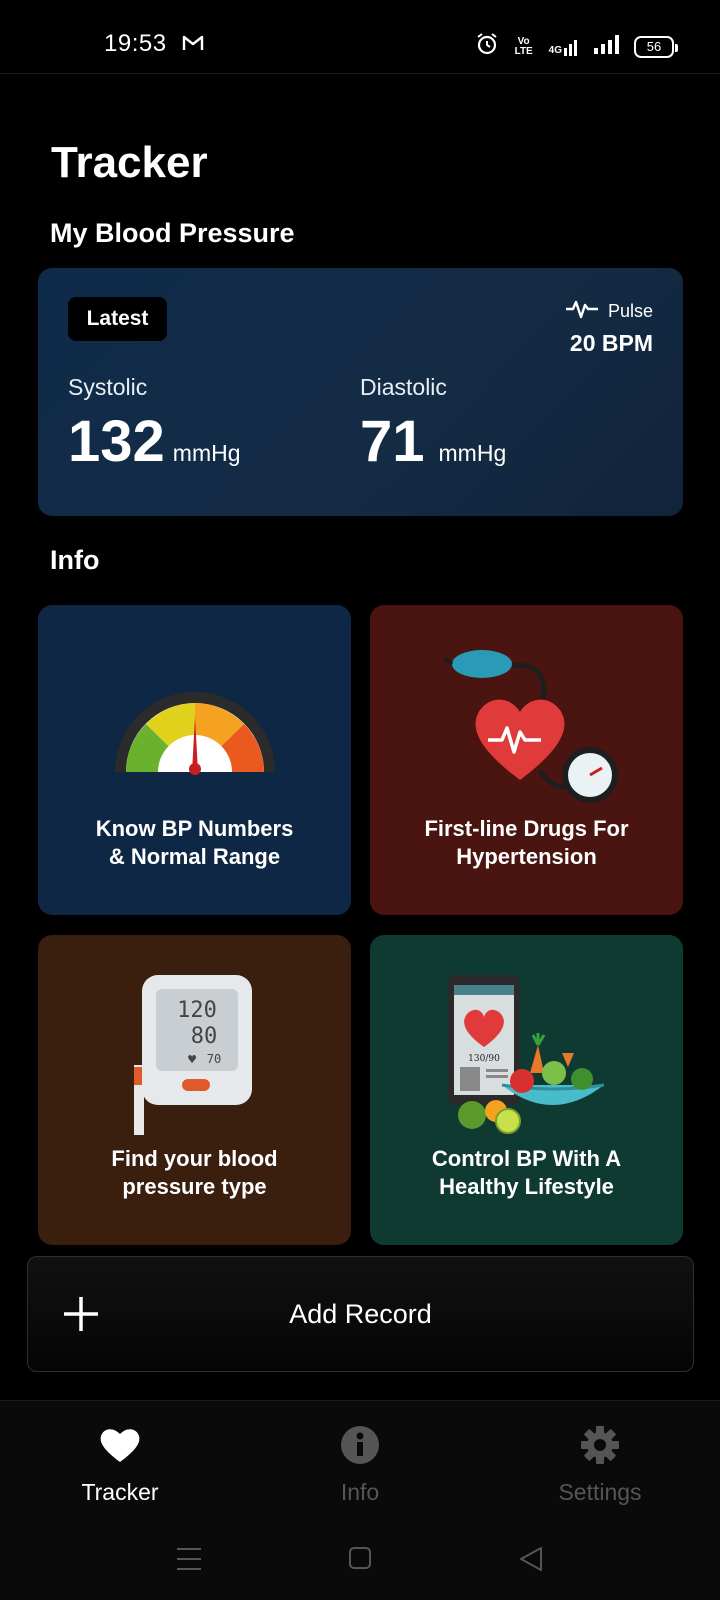  Describe the element at coordinates (403, 387) in the screenshot. I see `diastolic-label: Diastolic` at that location.